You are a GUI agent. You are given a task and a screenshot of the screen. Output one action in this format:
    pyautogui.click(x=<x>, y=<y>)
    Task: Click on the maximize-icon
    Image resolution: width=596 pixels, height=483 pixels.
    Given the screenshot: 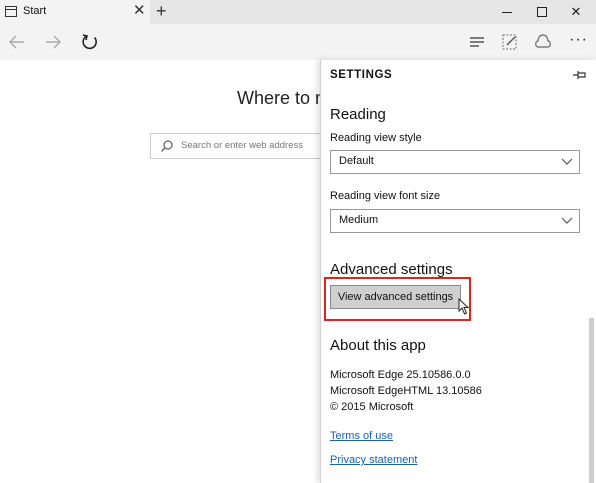 What is the action you would take?
    pyautogui.click(x=542, y=12)
    